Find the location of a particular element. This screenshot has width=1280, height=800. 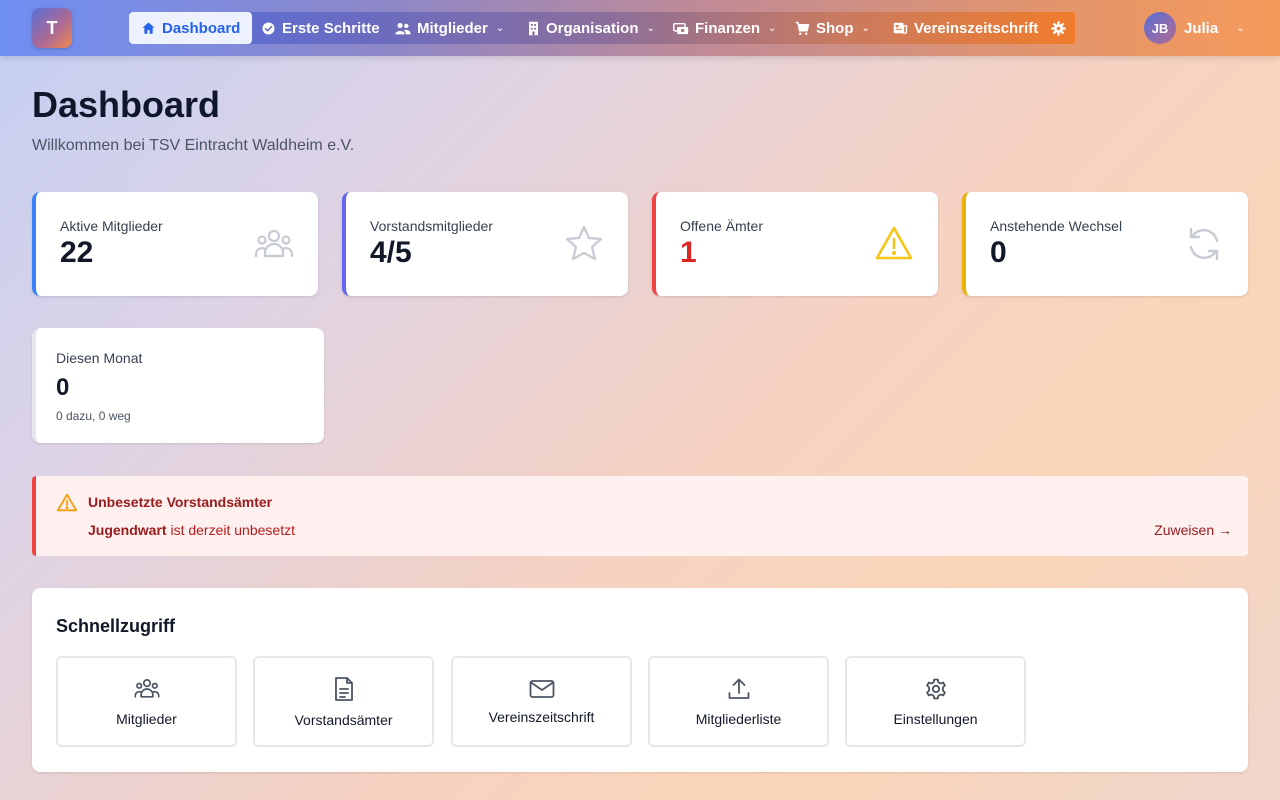

user-name: Julia is located at coordinates (1201, 28).